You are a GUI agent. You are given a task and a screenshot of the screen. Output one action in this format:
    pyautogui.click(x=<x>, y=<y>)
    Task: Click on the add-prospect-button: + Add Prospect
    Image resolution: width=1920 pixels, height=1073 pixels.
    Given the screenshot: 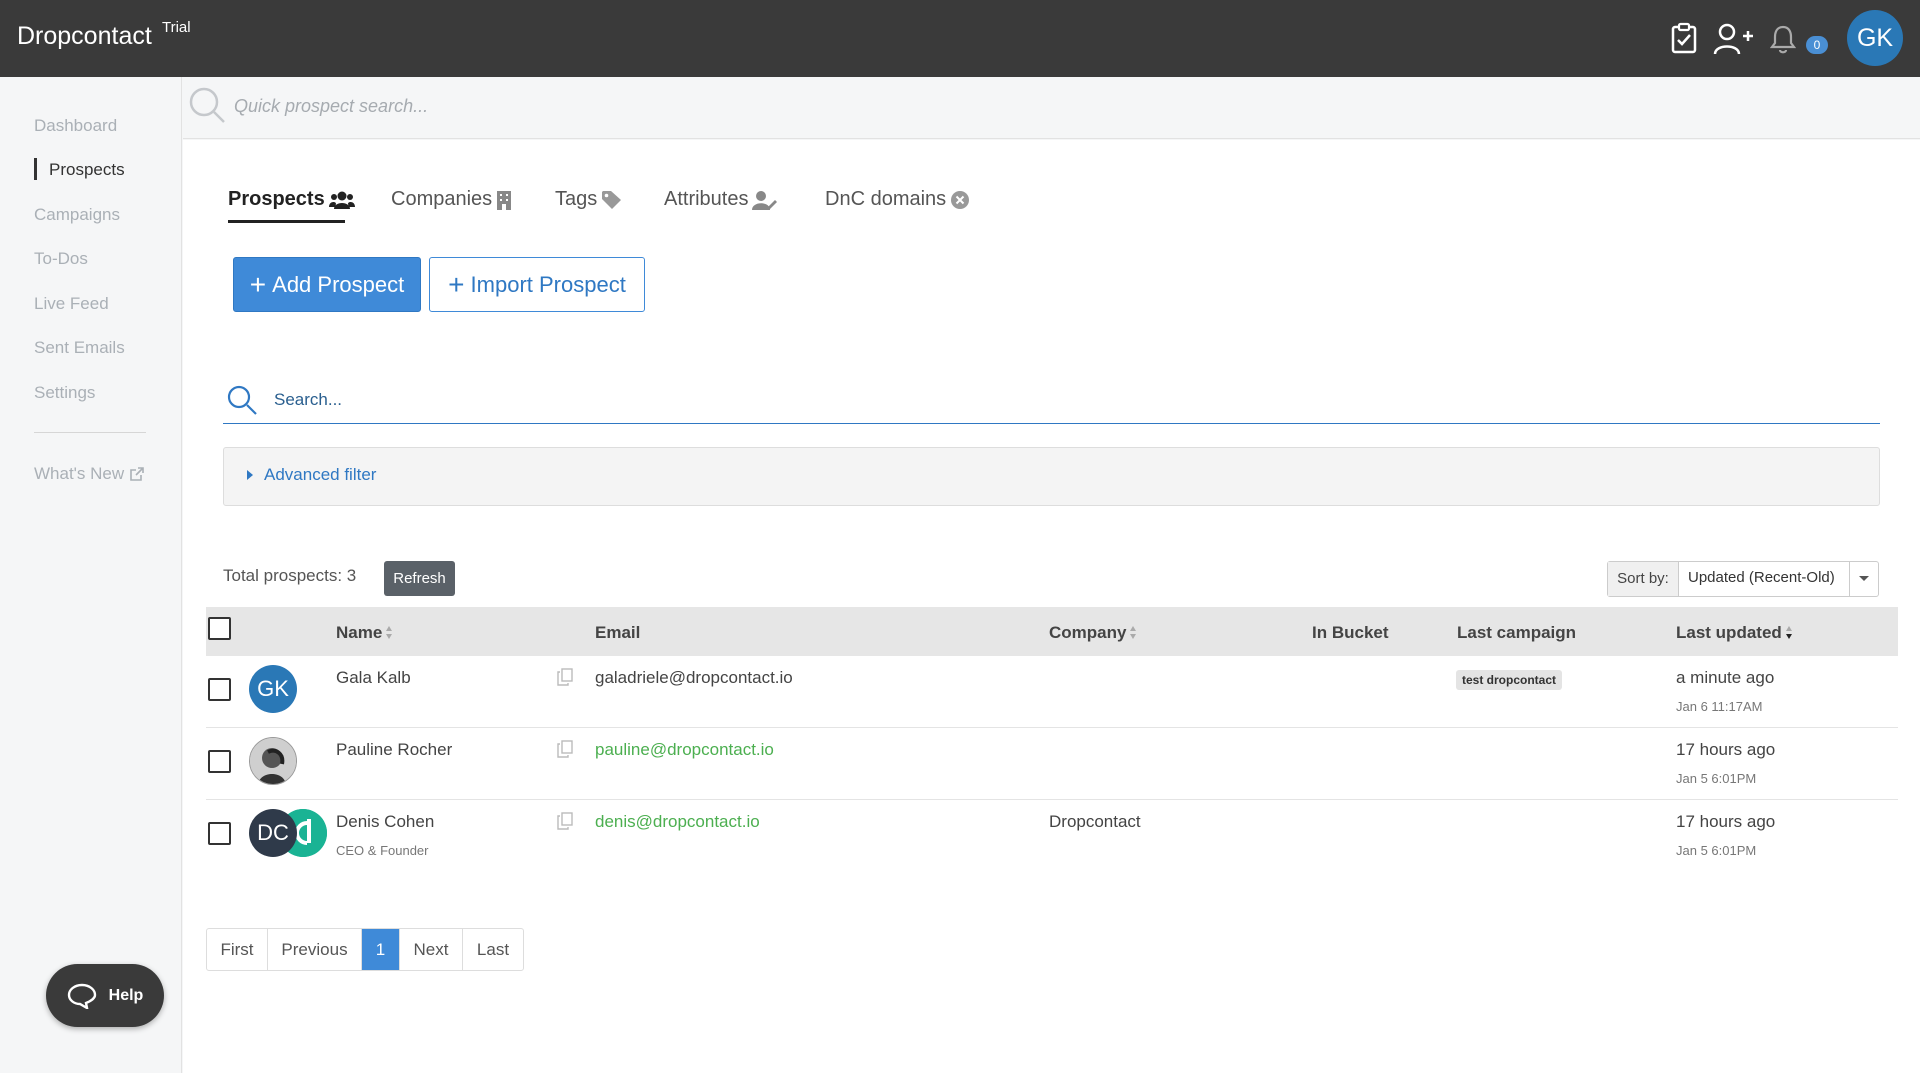 What is the action you would take?
    pyautogui.click(x=327, y=284)
    